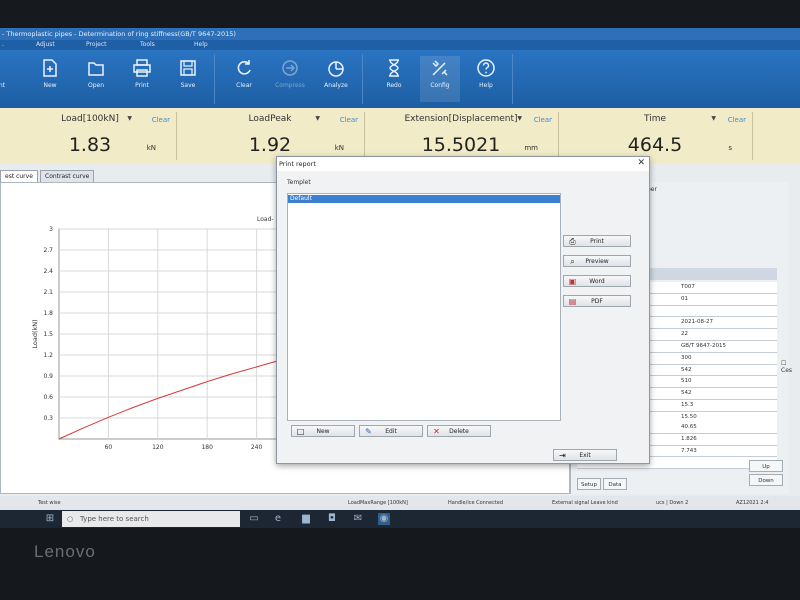 The image size is (800, 600). What do you see at coordinates (336, 68) in the screenshot?
I see `pie-chart-icon` at bounding box center [336, 68].